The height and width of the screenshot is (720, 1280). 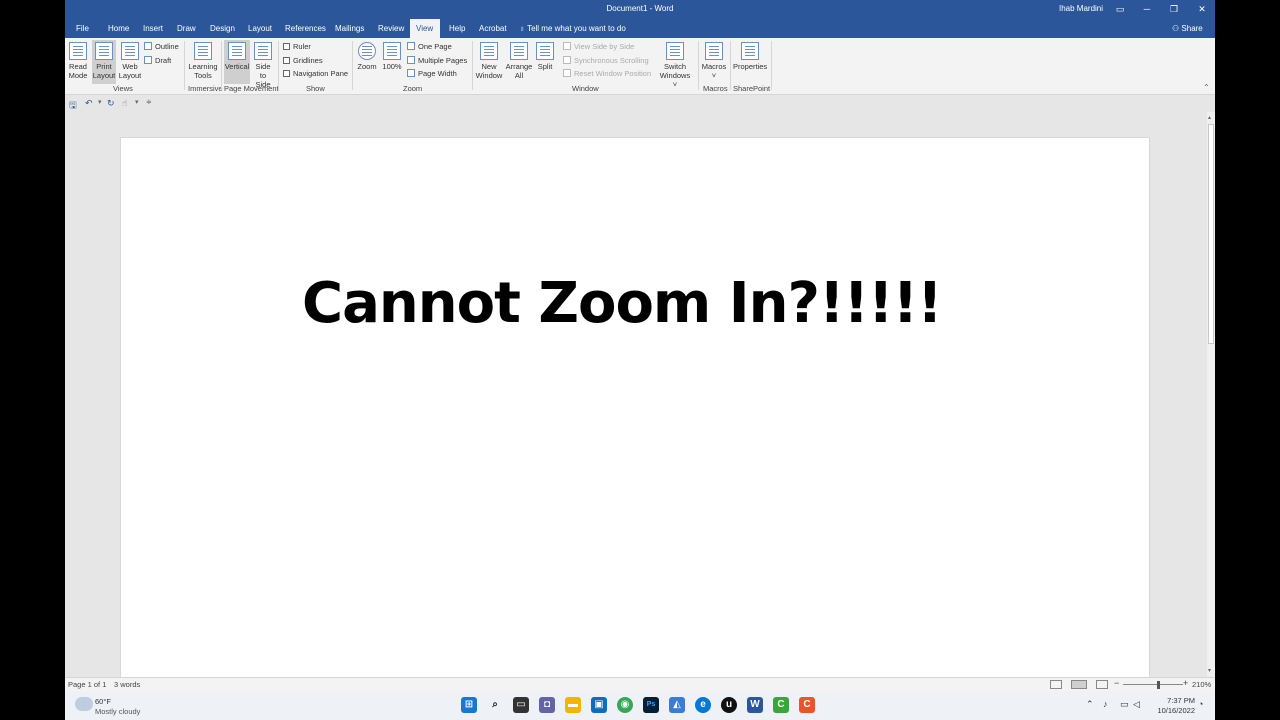 I want to click on tell-me-search: ♁ Tell me what you want to do, so click(x=572, y=28).